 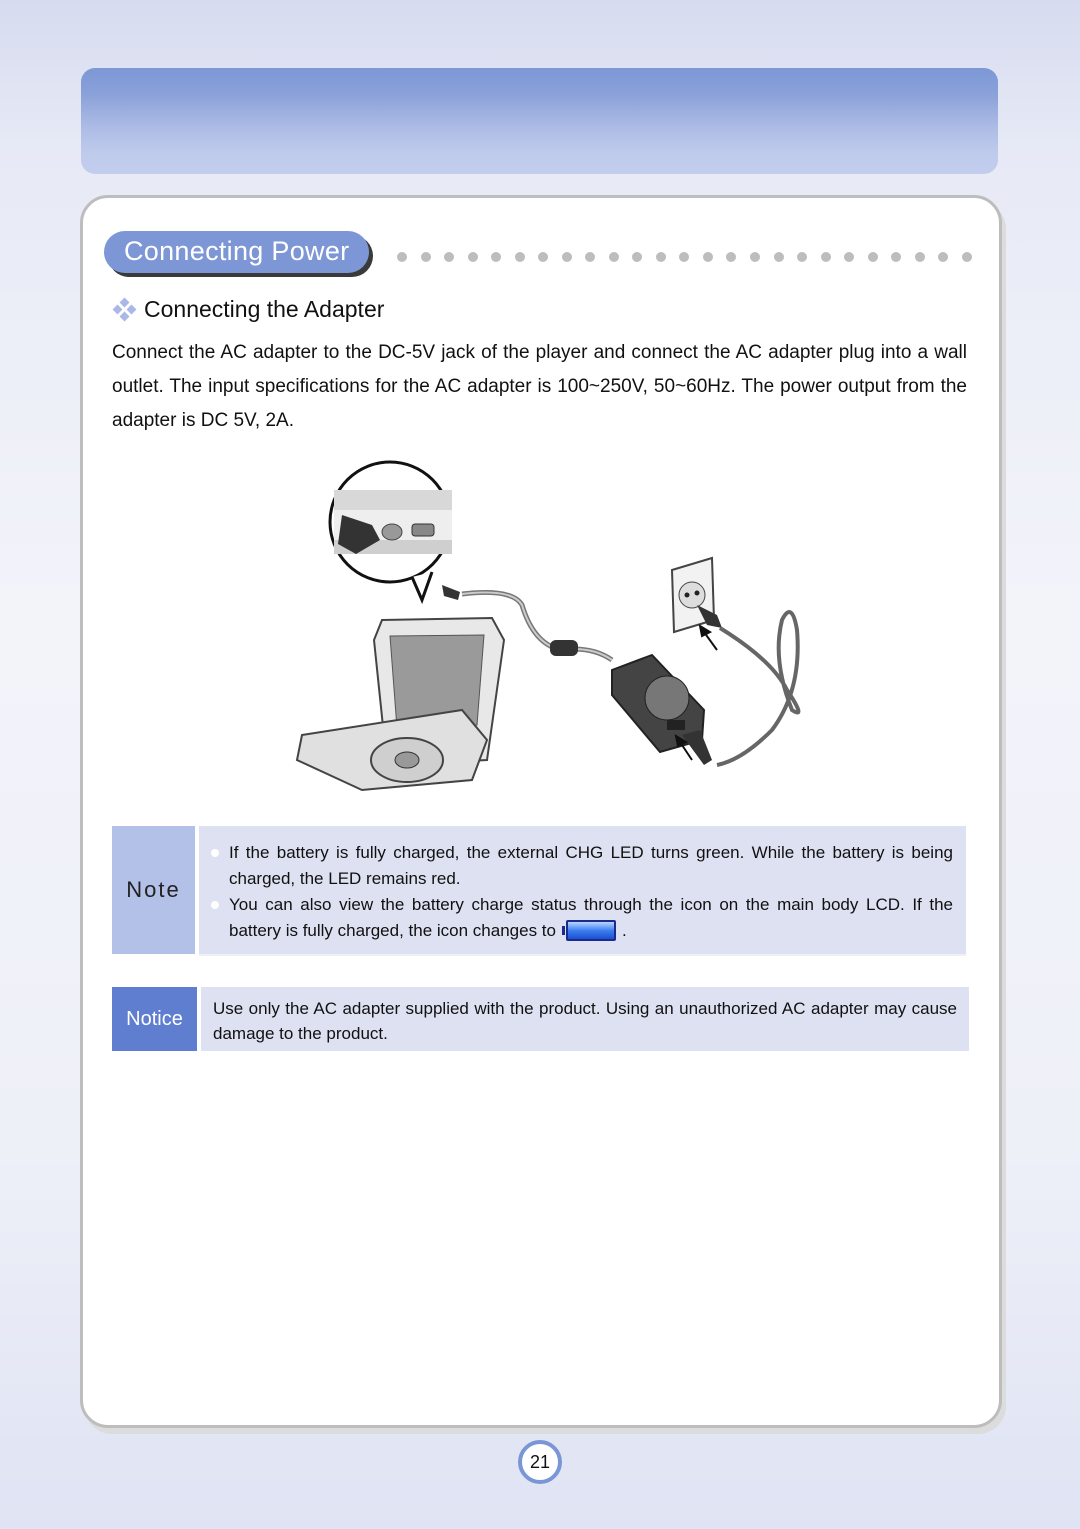 I want to click on note-label: Note, so click(x=153, y=890).